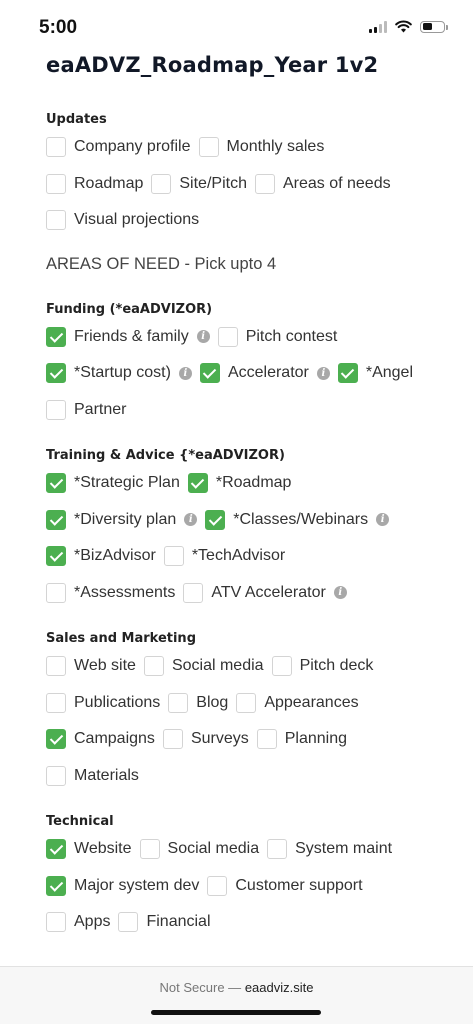  I want to click on option-accelerator: Accelerator i, so click(264, 373).